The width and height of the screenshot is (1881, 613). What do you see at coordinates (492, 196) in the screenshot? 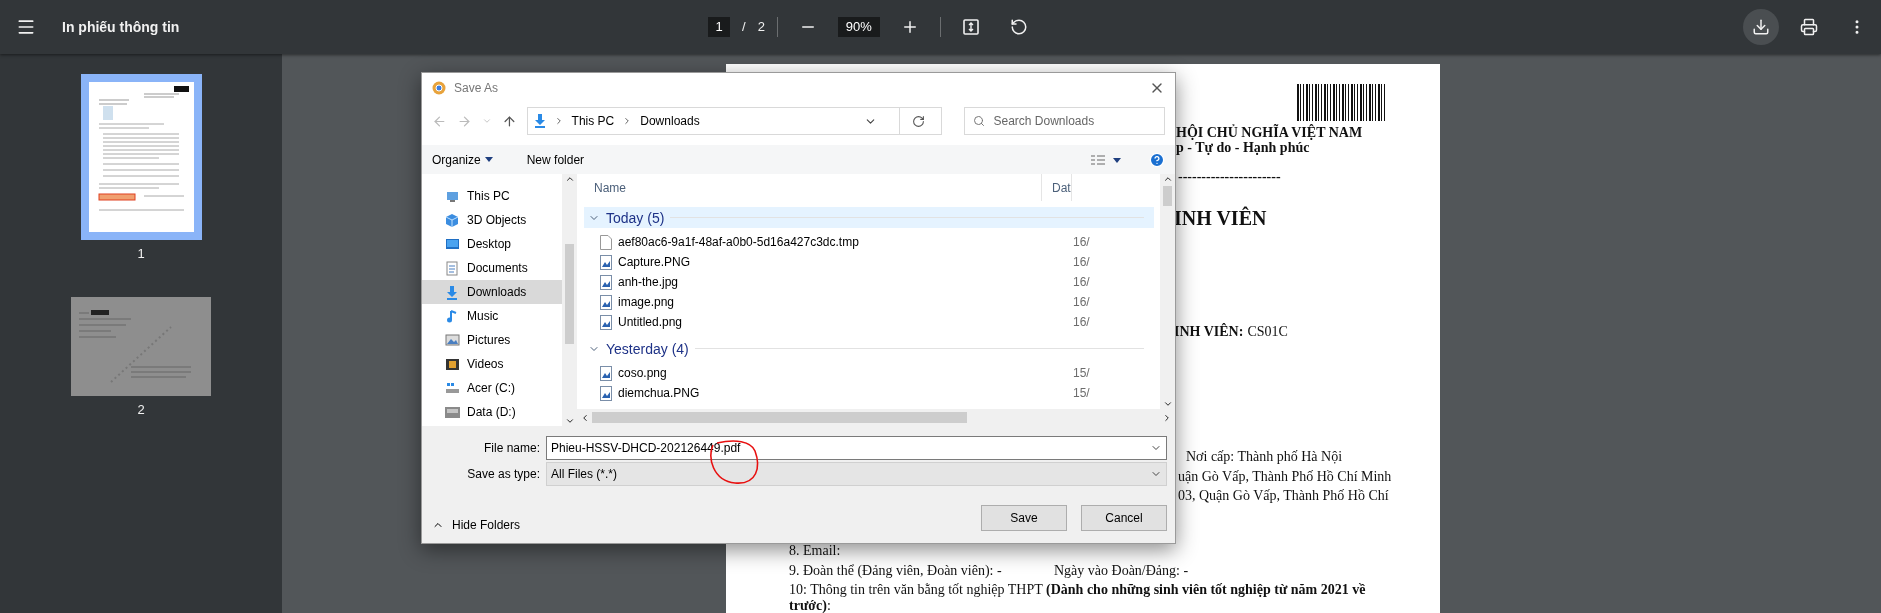
I see `navigation-item: This PC` at bounding box center [492, 196].